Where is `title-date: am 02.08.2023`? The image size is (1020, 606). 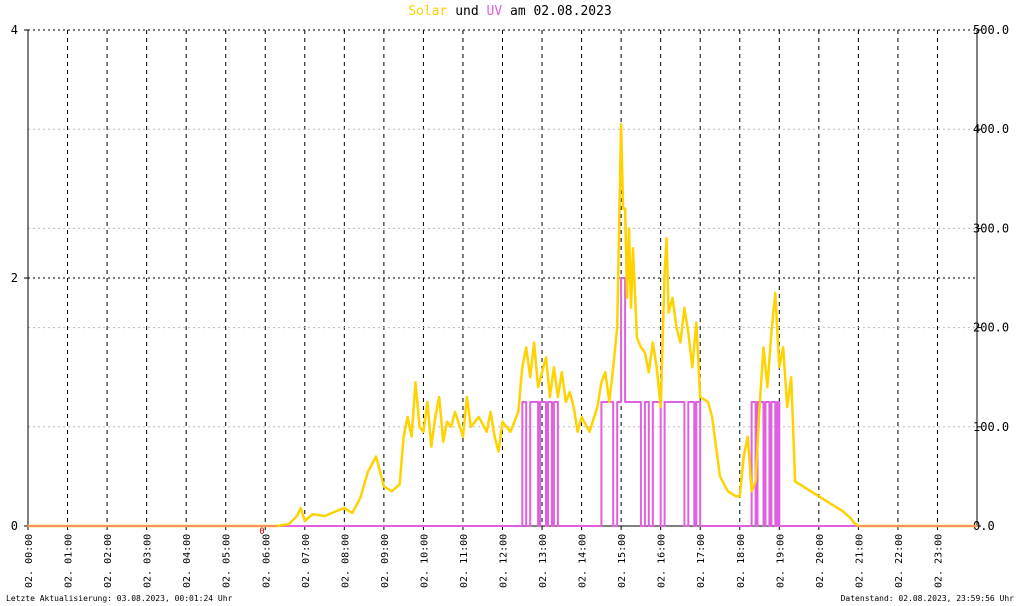
title-date: am 02.08.2023 is located at coordinates (561, 11).